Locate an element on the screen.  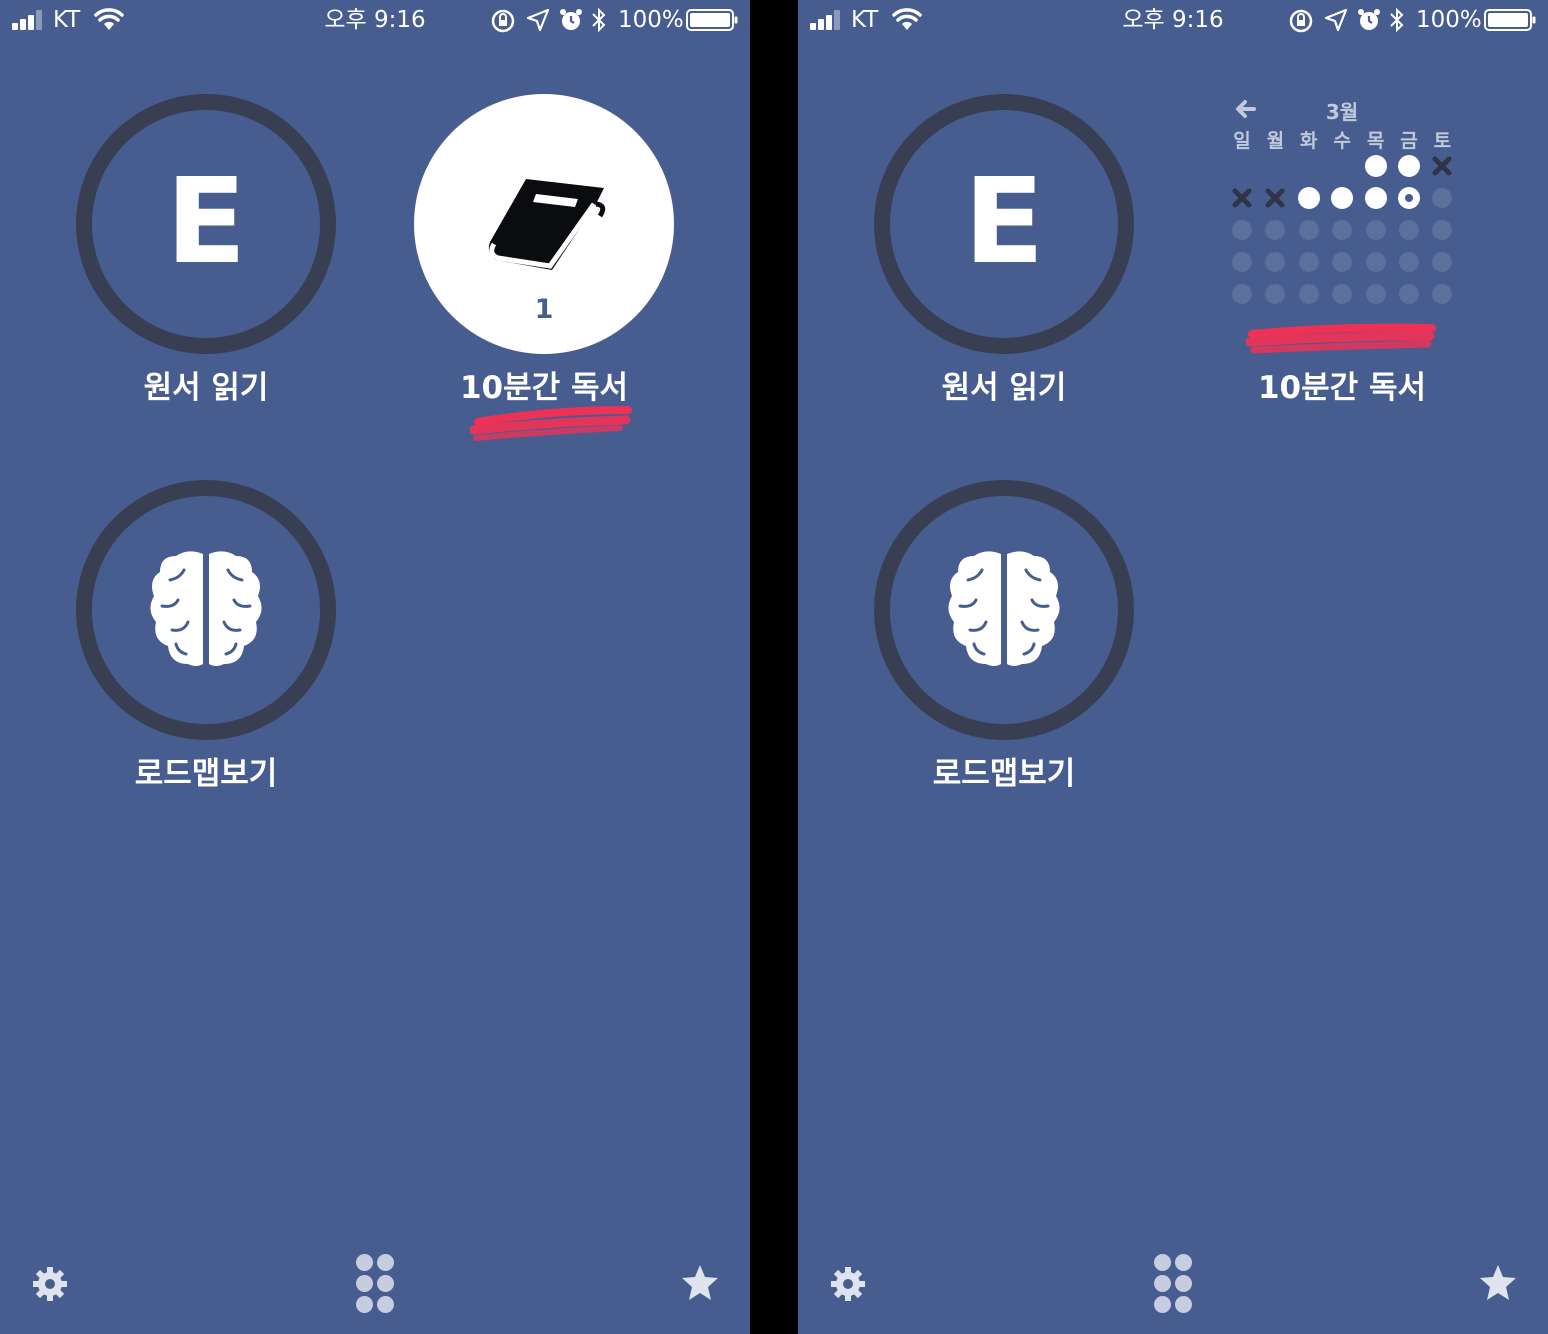
tile-ten-minute-reading: 1 is located at coordinates (544, 224).